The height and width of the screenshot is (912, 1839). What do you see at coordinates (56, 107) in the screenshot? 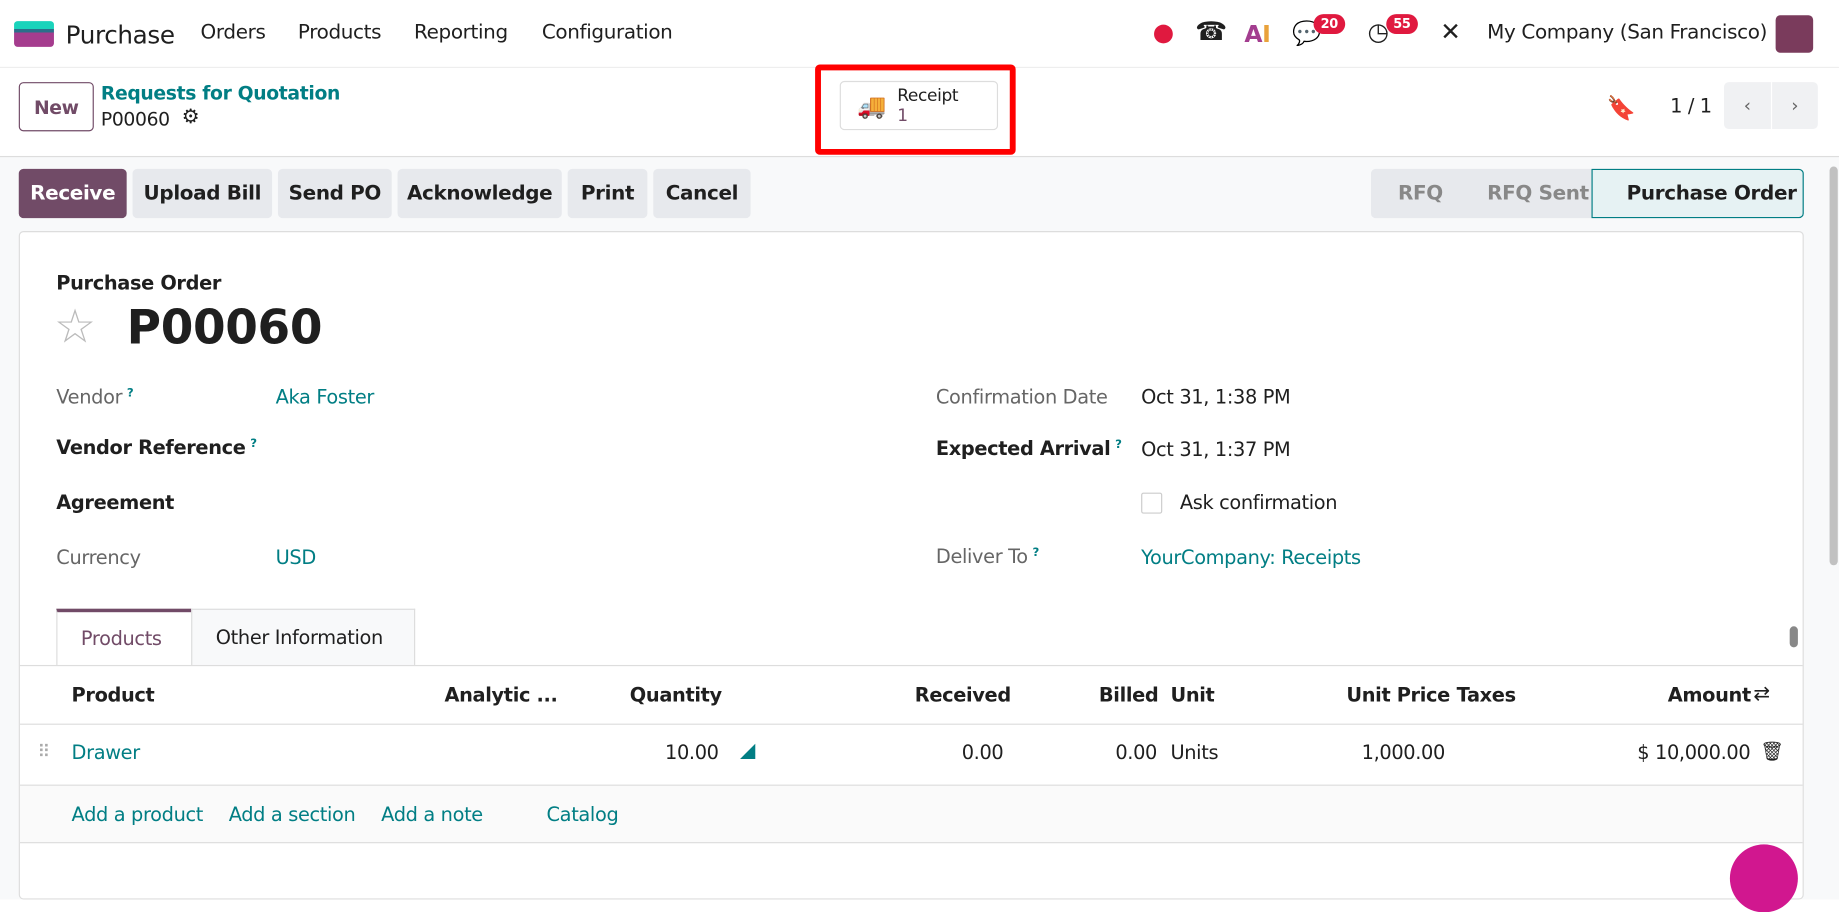
I see `new-button: New` at bounding box center [56, 107].